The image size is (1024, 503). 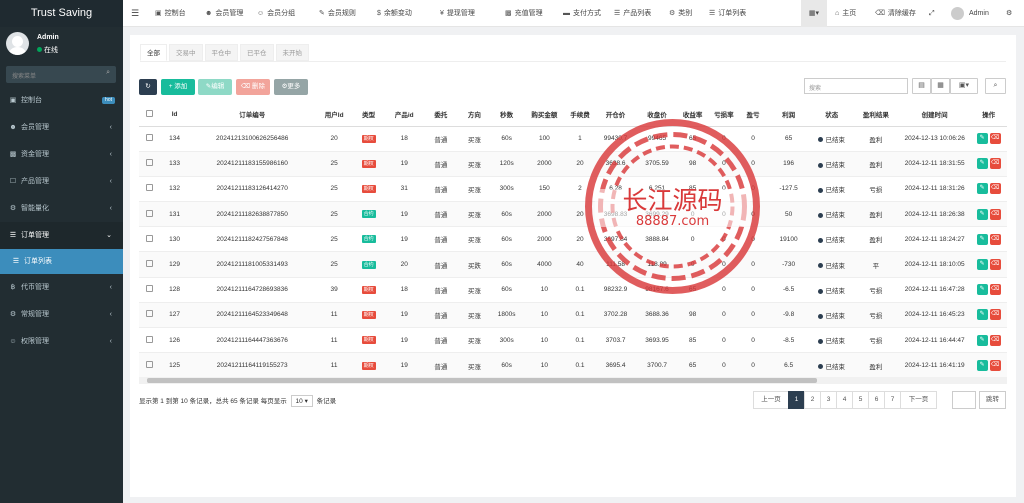 What do you see at coordinates (457, 13) in the screenshot?
I see `topnav-item-5: ¥ 提现管理` at bounding box center [457, 13].